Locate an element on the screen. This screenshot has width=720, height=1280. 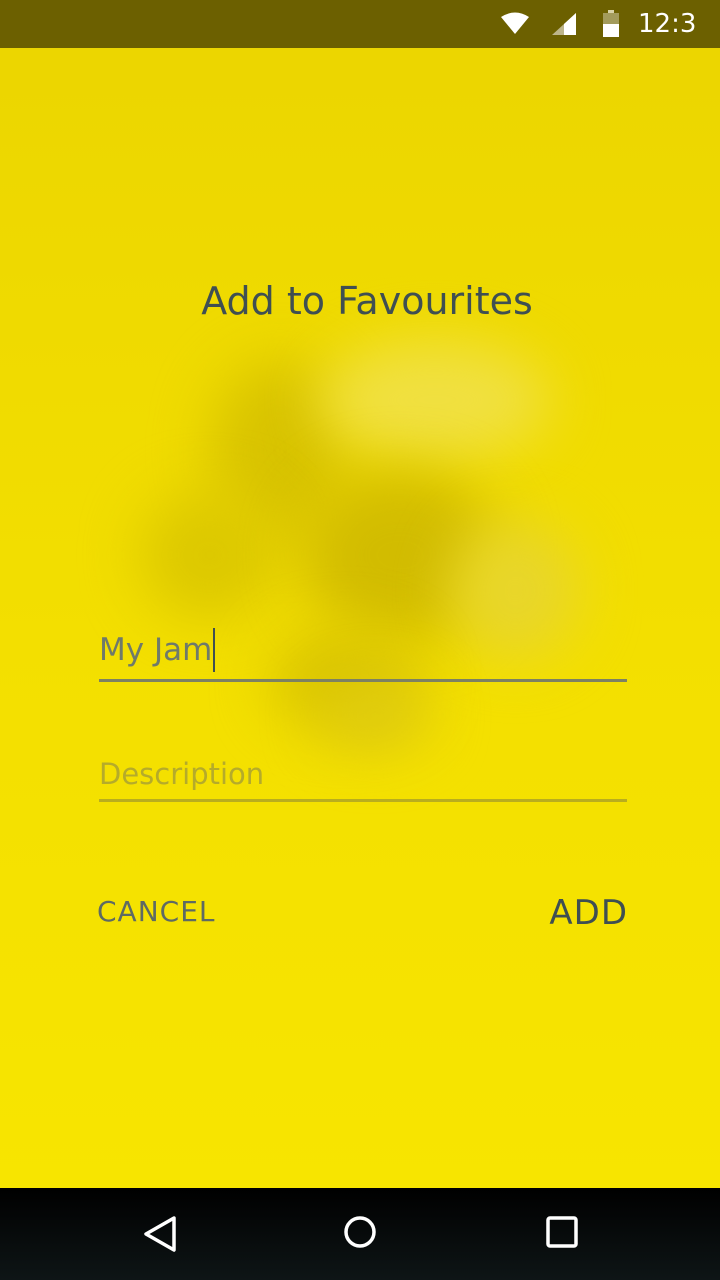
name-field-value-wrapper: My Jam is located at coordinates (157, 650).